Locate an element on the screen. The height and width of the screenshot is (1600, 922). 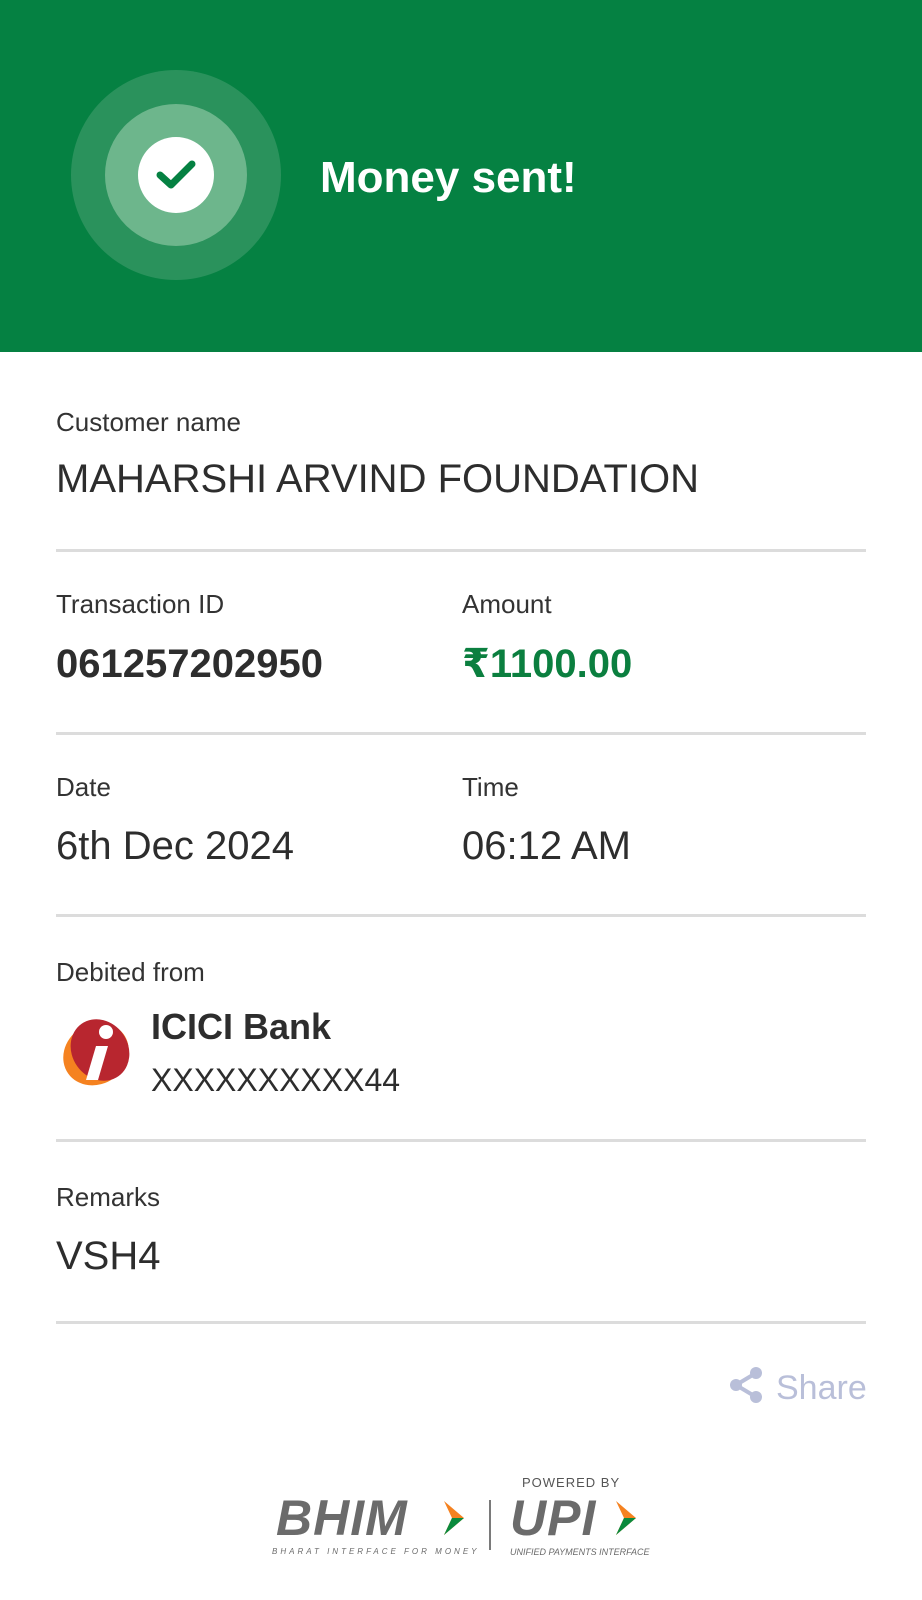
share-button: Share is located at coordinates (796, 1387).